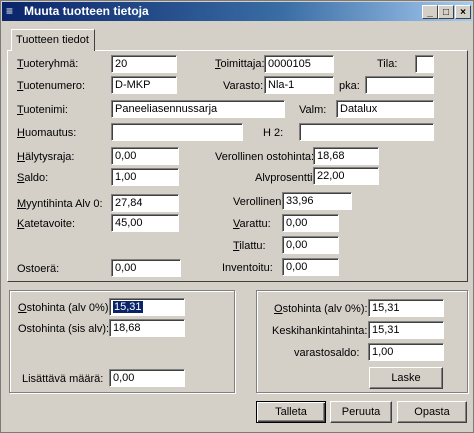  I want to click on lisattava-label: Lisättävä määrä:, so click(63, 379).